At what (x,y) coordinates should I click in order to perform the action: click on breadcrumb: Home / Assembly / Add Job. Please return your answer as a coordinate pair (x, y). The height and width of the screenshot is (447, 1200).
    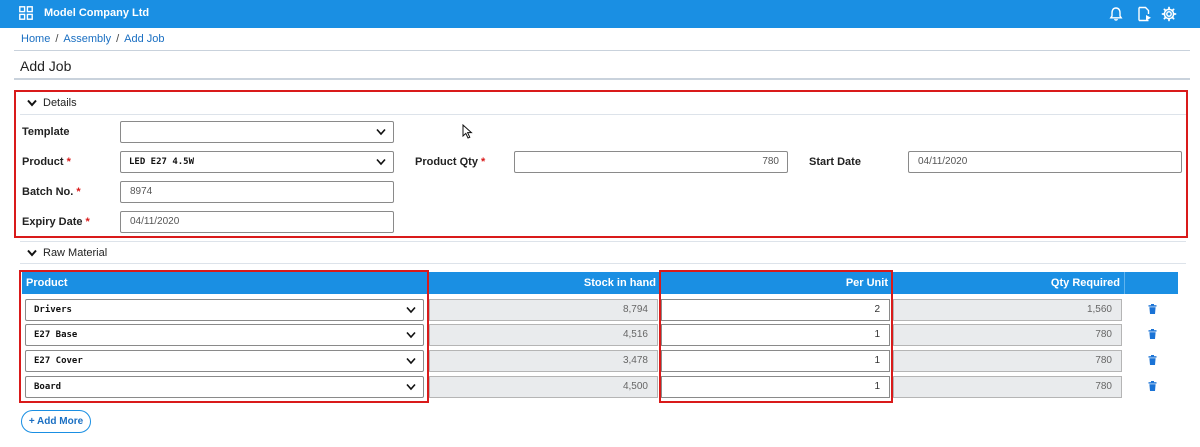
    Looking at the image, I should click on (93, 39).